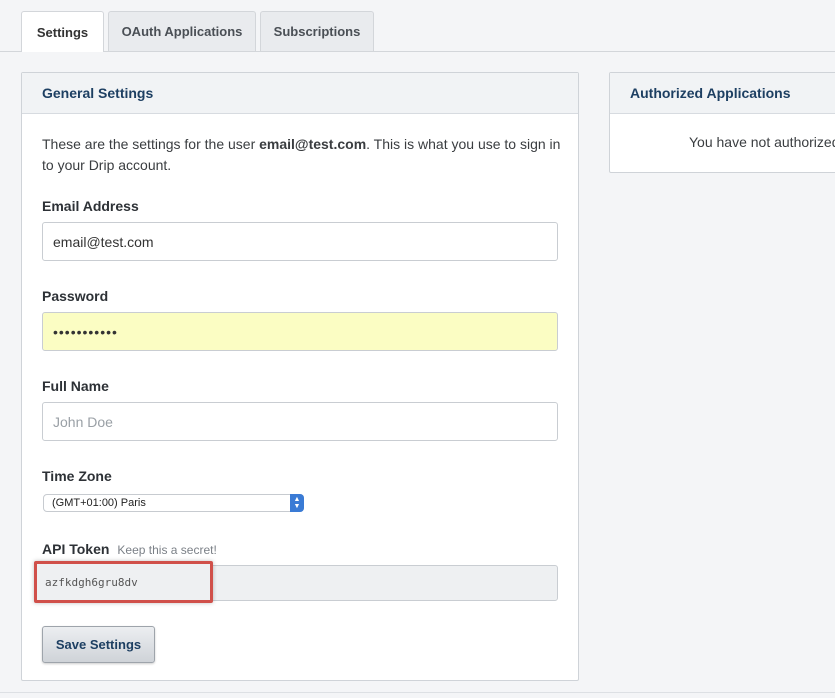 The image size is (835, 698). Describe the element at coordinates (77, 476) in the screenshot. I see `timezone-label: Time Zone` at that location.